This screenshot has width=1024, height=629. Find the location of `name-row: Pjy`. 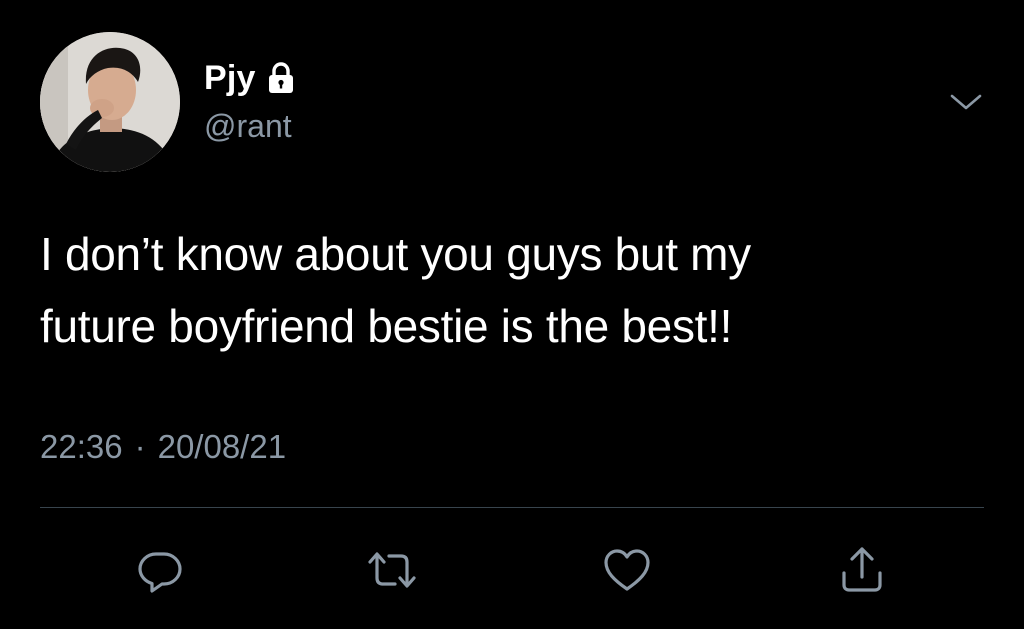

name-row: Pjy is located at coordinates (250, 78).